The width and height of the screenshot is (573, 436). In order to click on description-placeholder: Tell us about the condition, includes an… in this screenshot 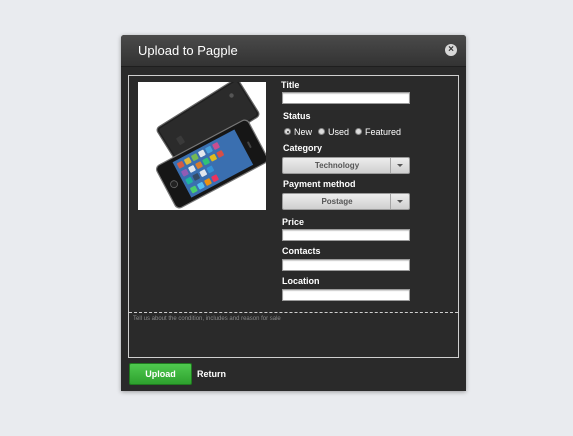, I will do `click(207, 319)`.